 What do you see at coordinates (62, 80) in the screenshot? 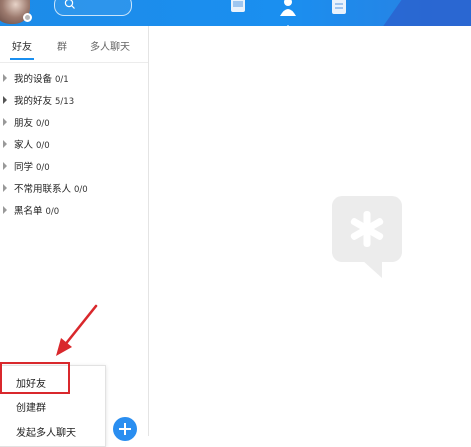
I see `group-count: 0/1` at bounding box center [62, 80].